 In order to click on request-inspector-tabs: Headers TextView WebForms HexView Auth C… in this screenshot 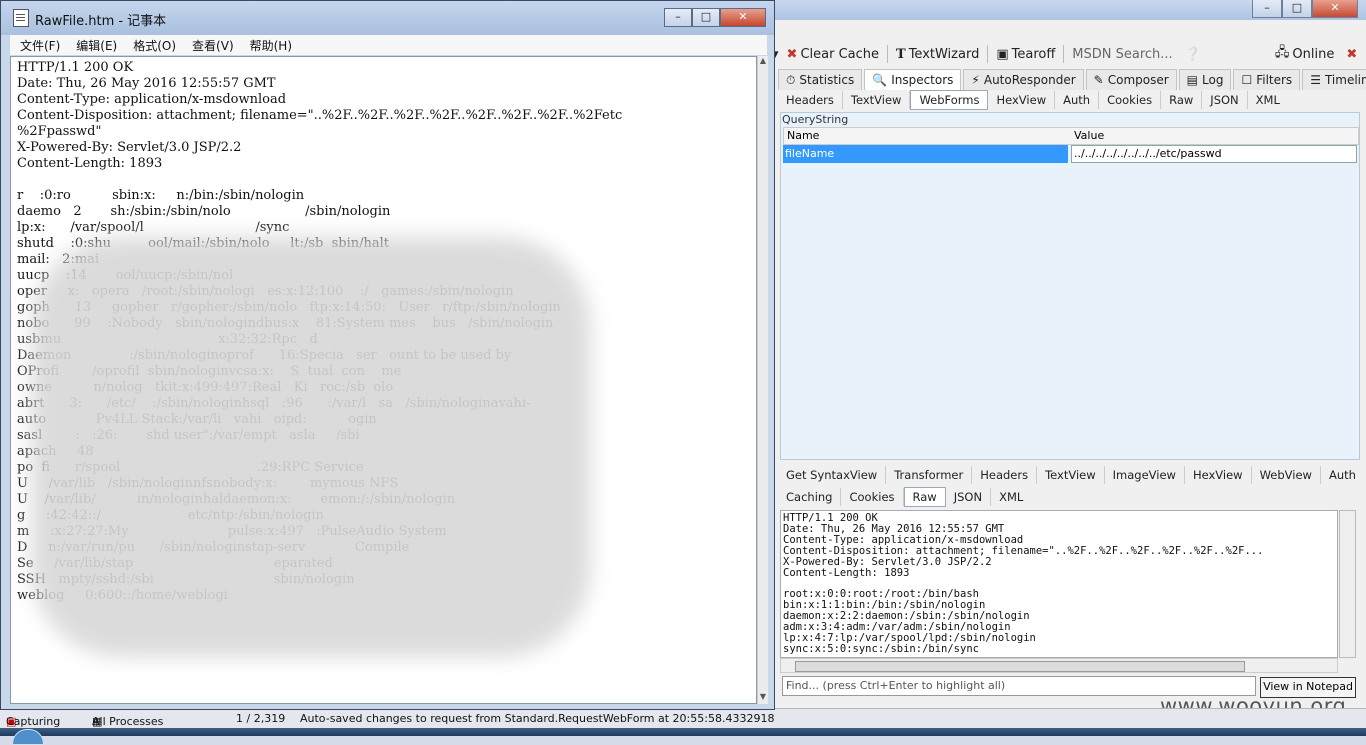, I will do `click(1033, 100)`.